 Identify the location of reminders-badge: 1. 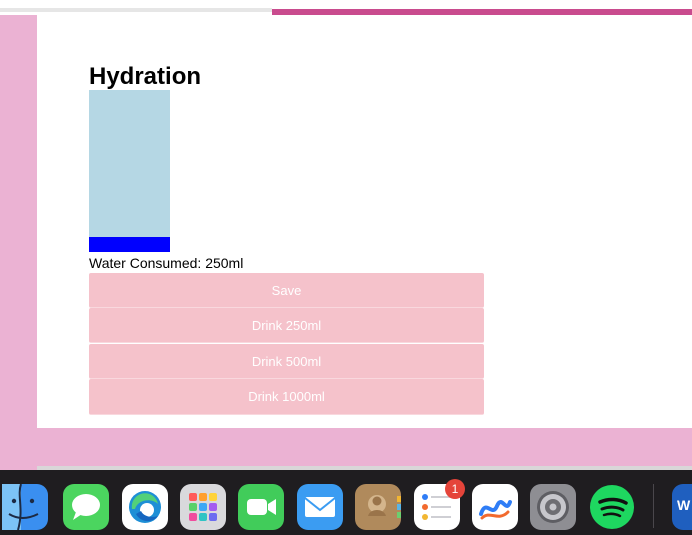
(455, 489).